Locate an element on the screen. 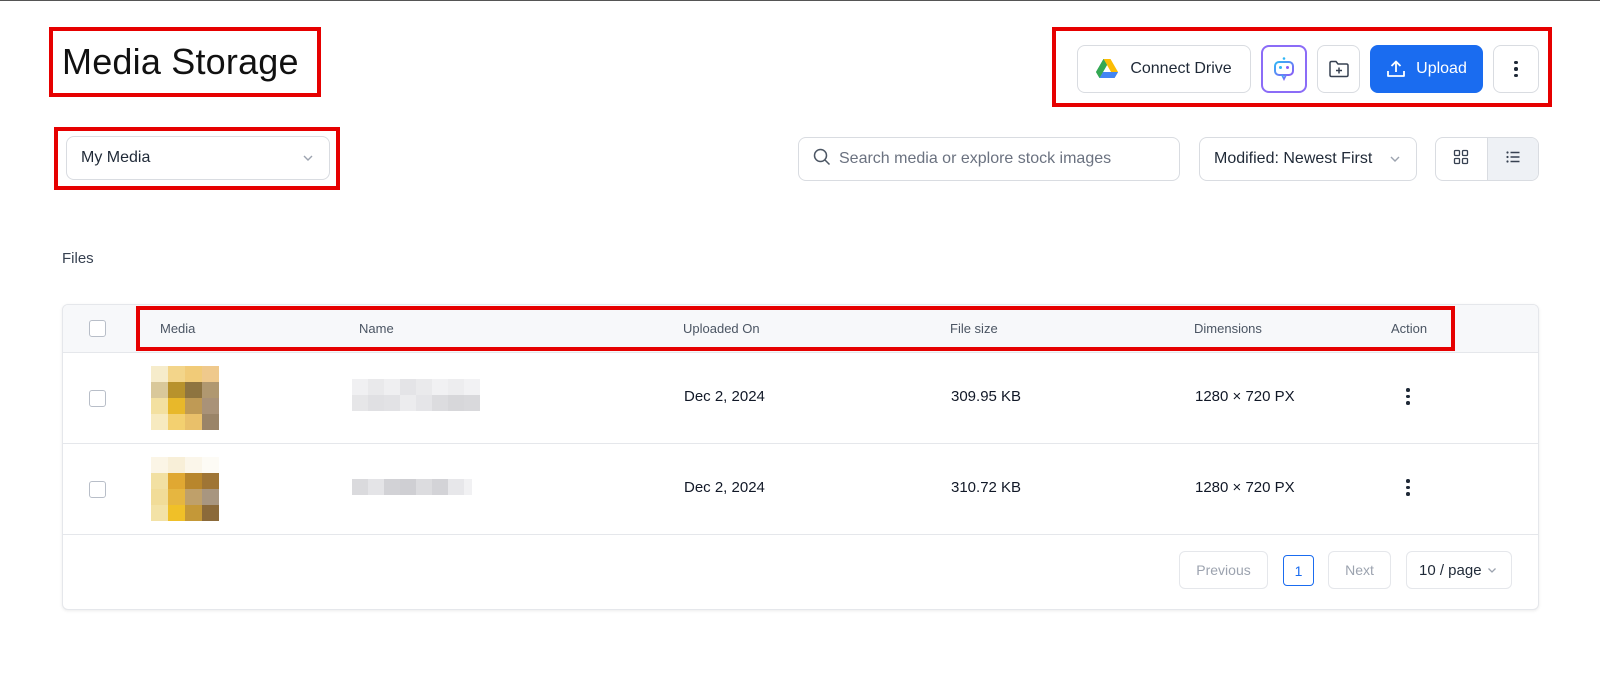 This screenshot has width=1600, height=680. file-size-cell: 310.72 KB is located at coordinates (986, 487).